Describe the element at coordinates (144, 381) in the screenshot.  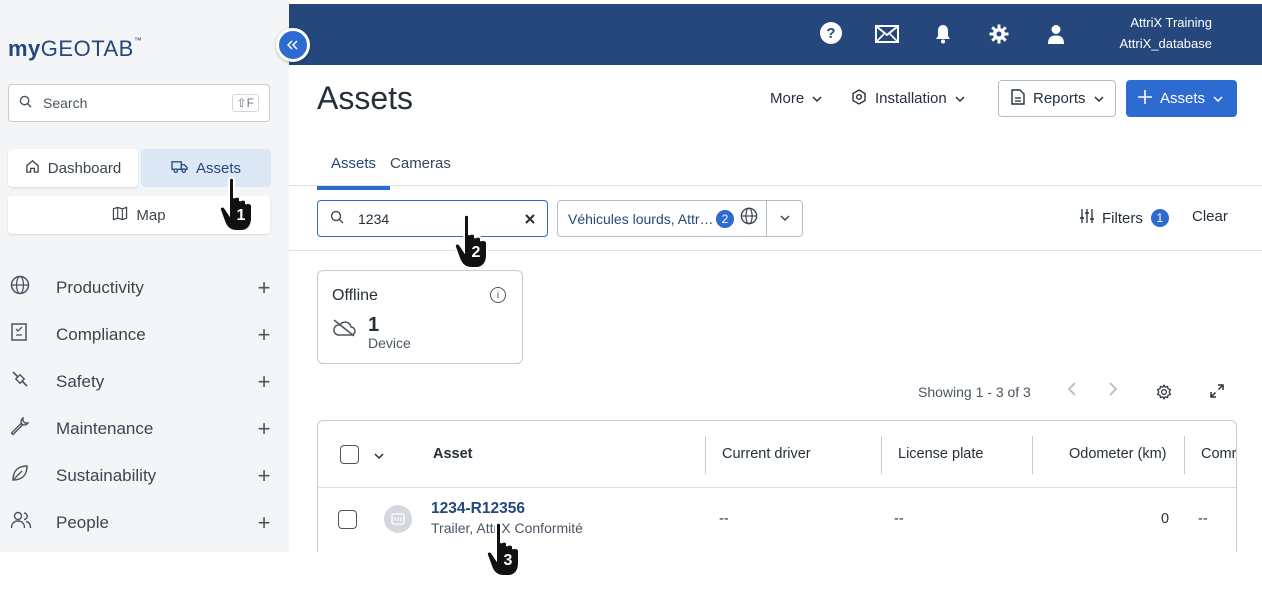
I see `sidebar-item-safety: Safety +` at that location.